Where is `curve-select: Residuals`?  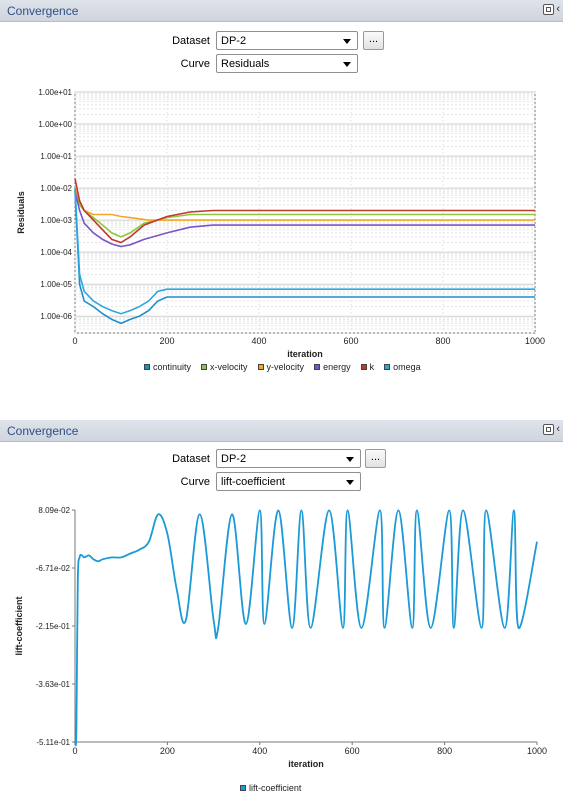
curve-select: Residuals is located at coordinates (287, 63).